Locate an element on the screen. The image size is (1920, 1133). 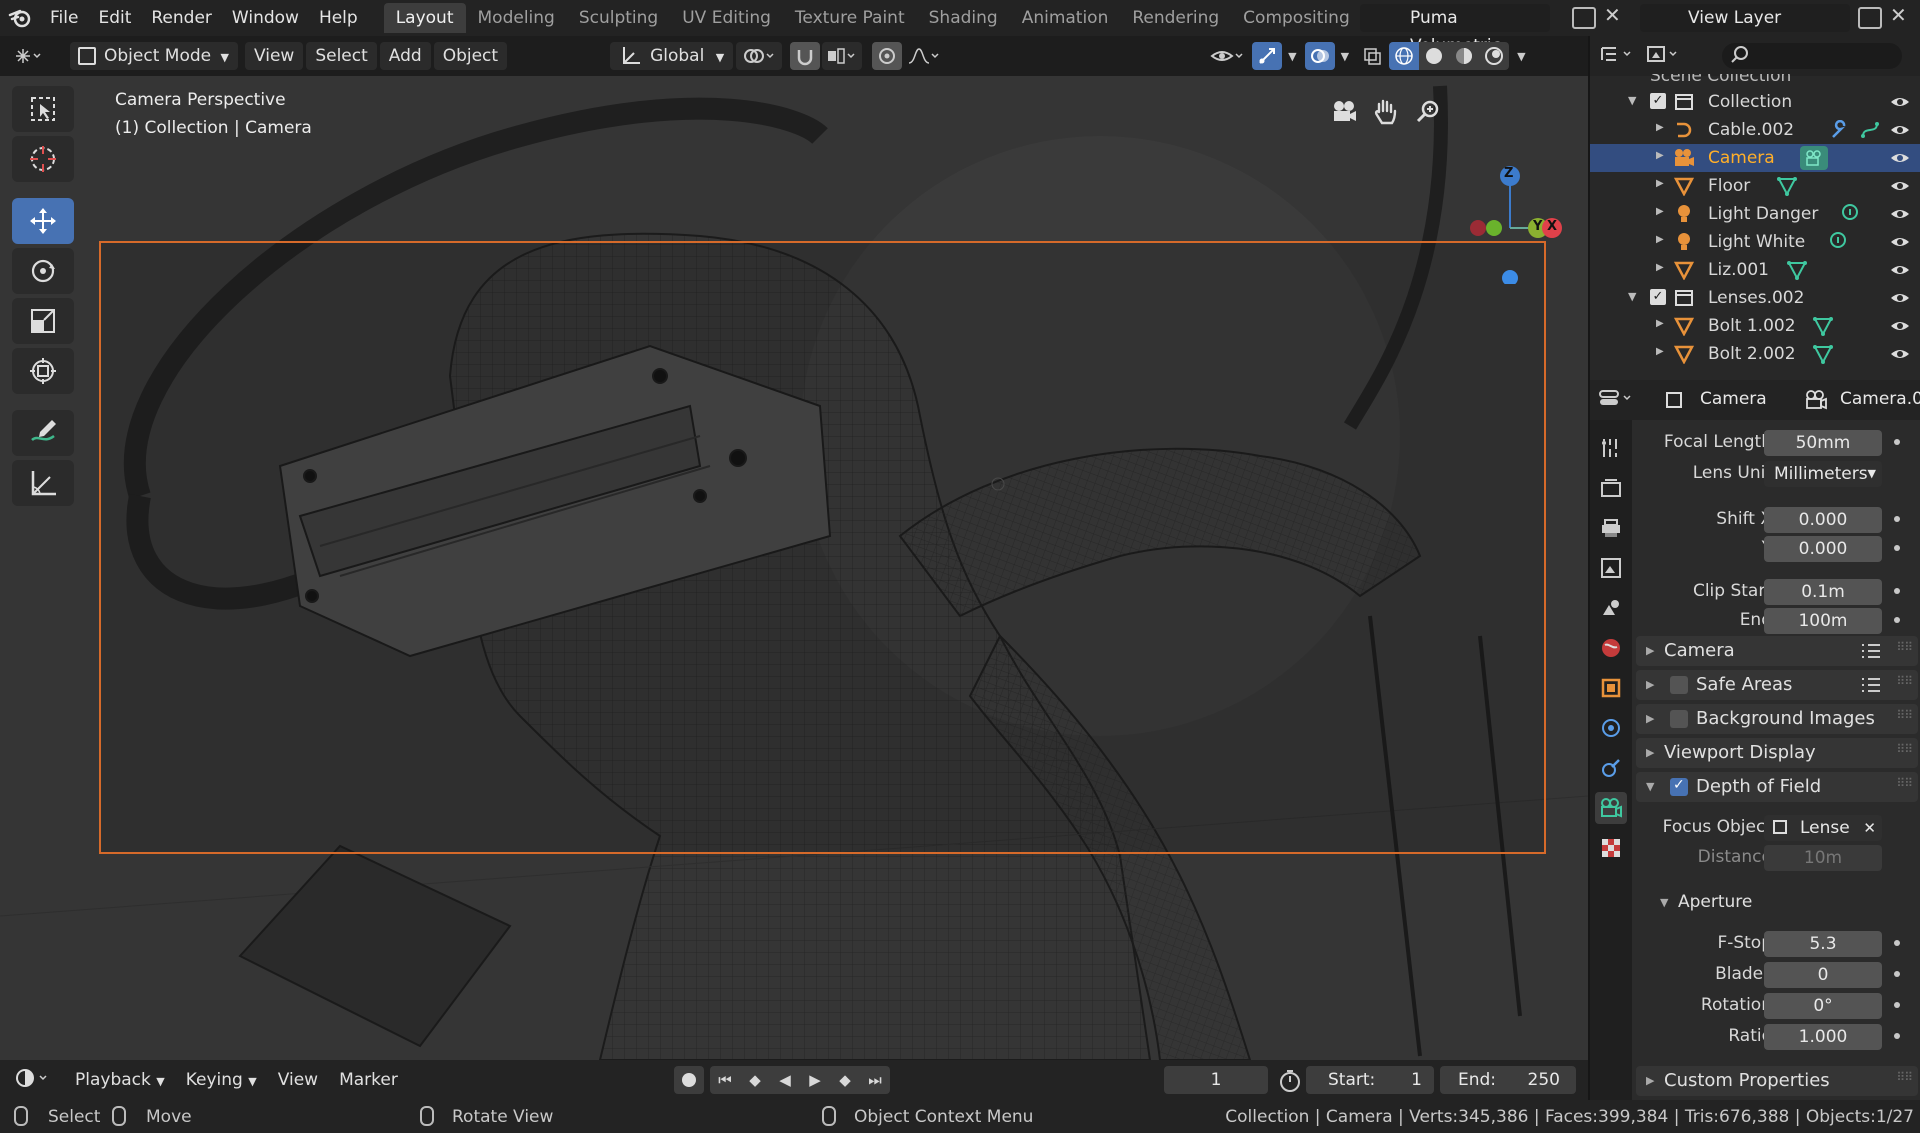
scene-name-field: Puma Volumetric is located at coordinates (1455, 30).